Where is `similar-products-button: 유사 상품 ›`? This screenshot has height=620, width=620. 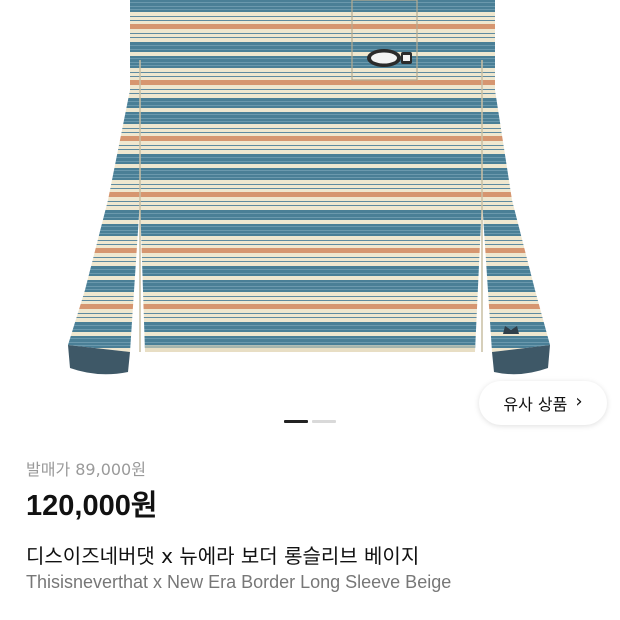 similar-products-button: 유사 상품 › is located at coordinates (543, 403).